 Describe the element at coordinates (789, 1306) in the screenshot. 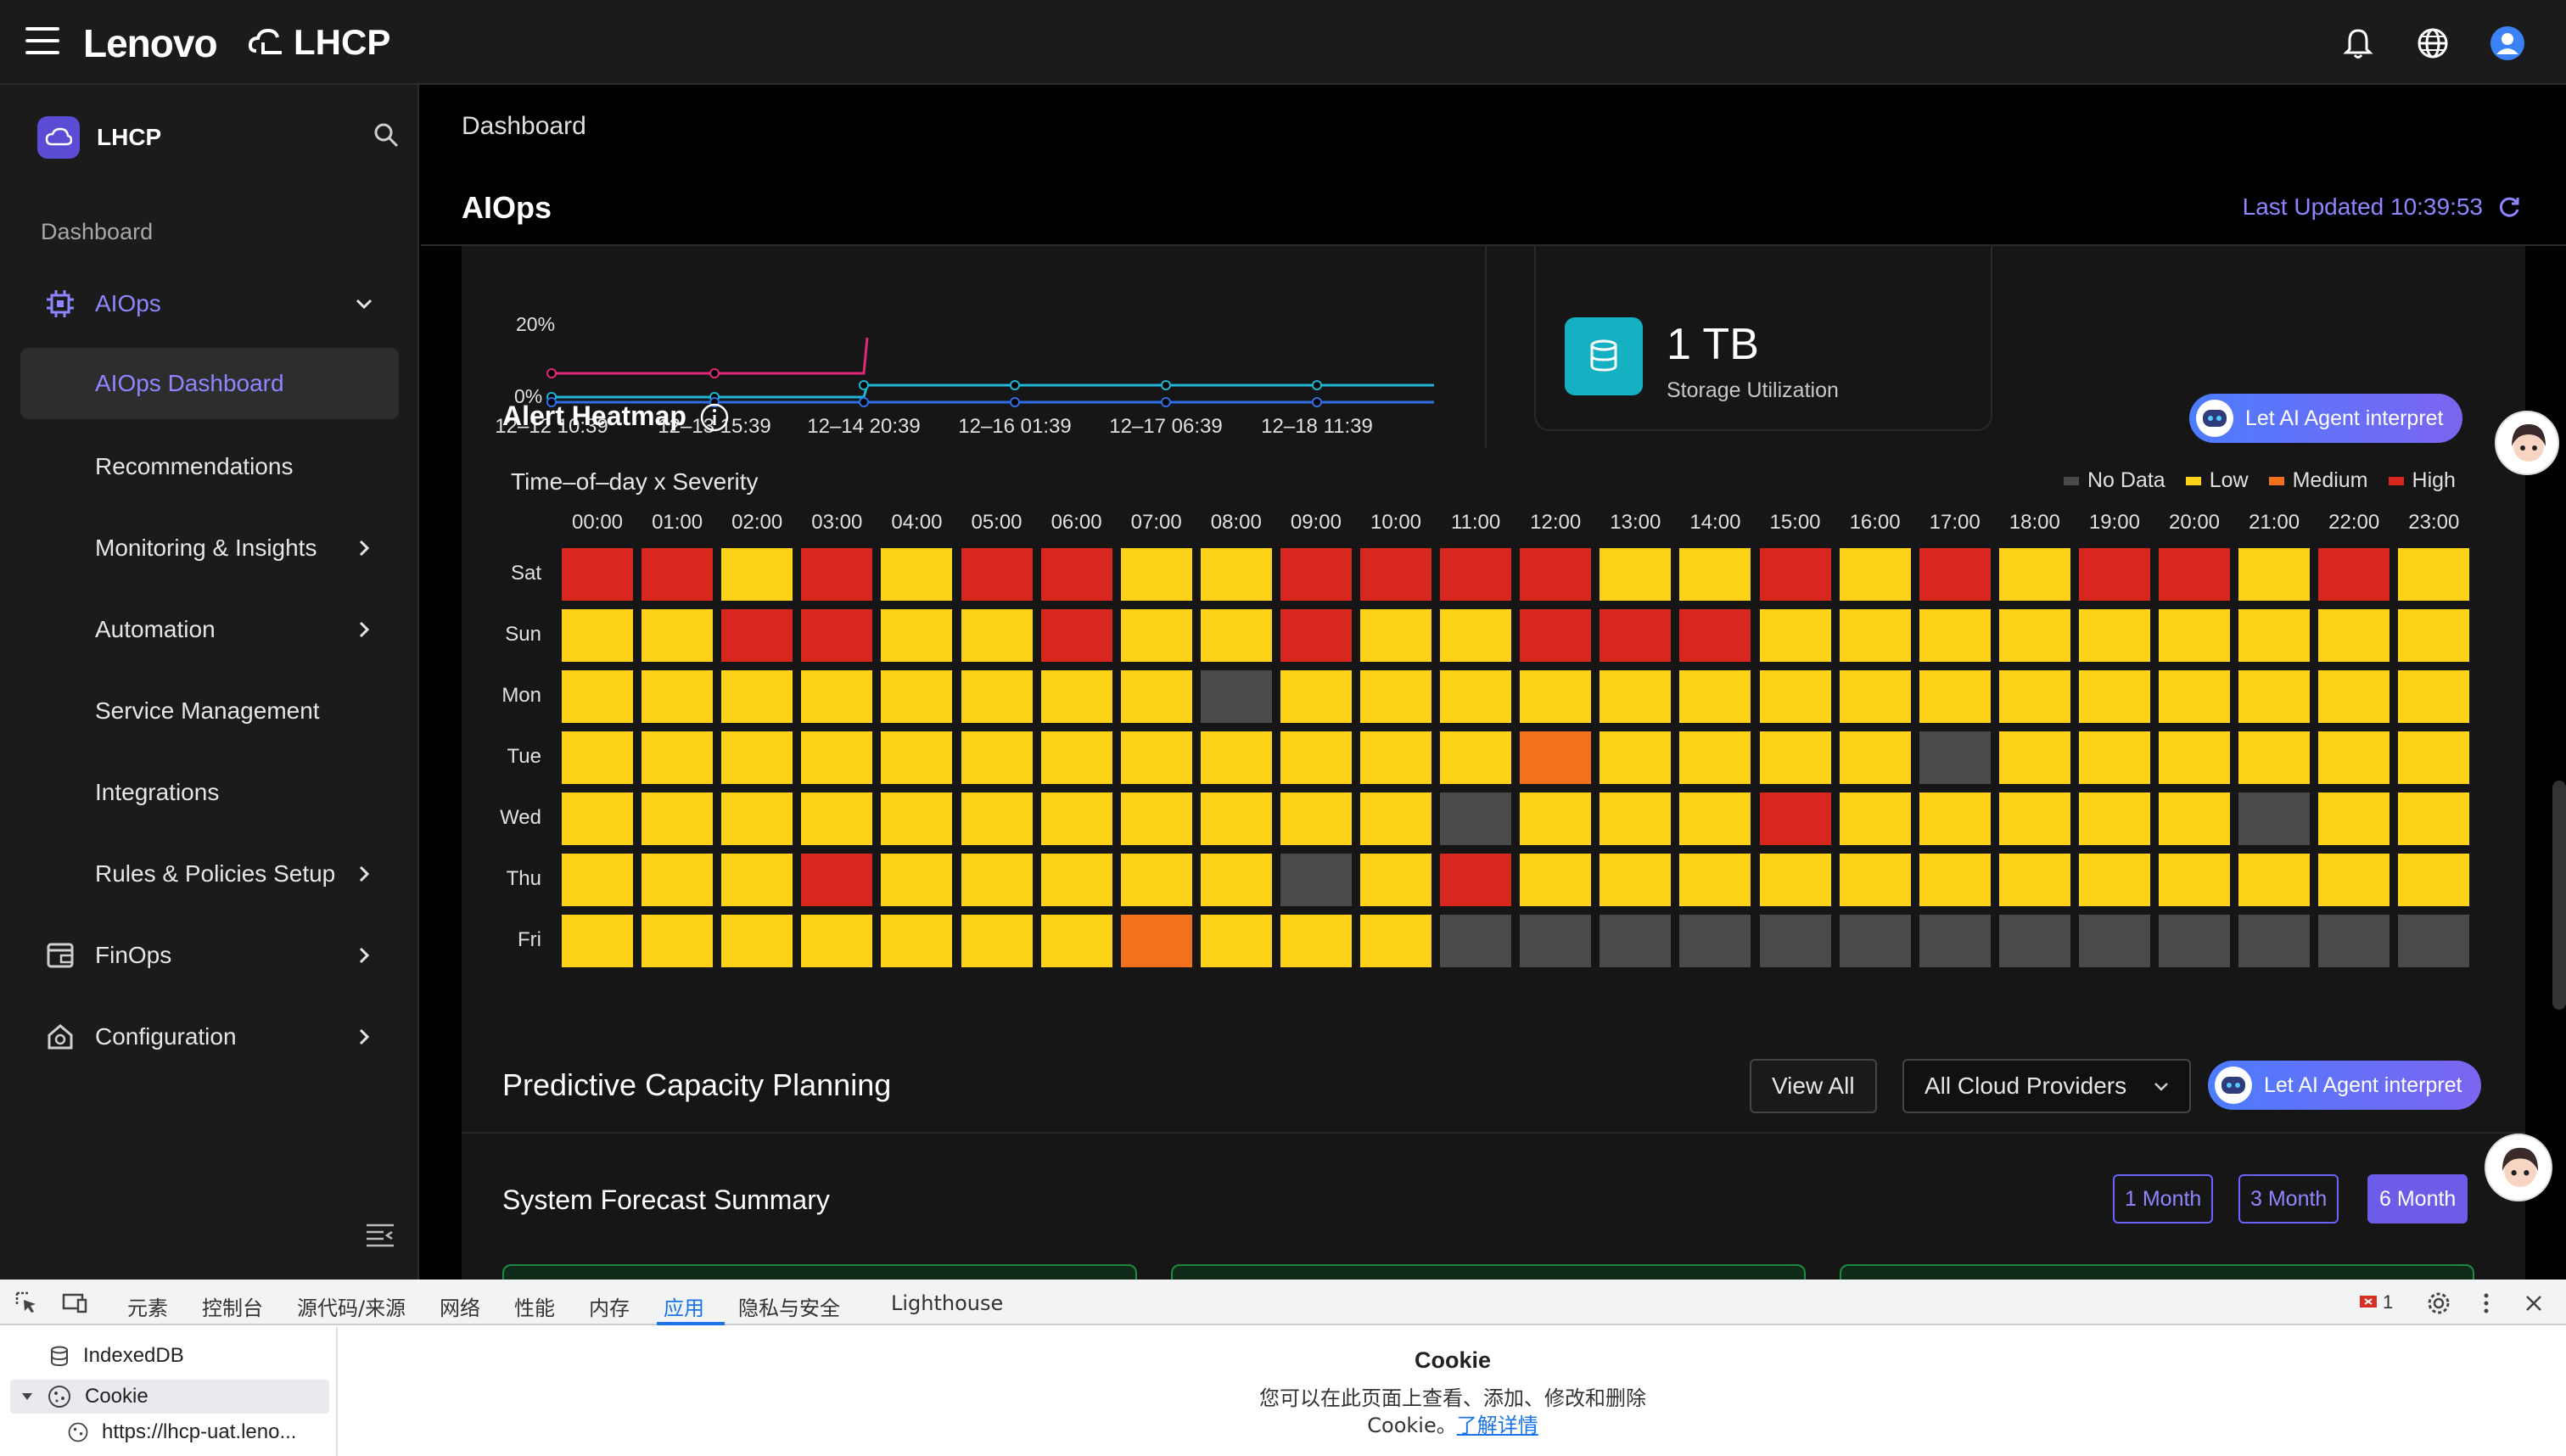

I see `devtools-tab: 隐私与安全` at that location.